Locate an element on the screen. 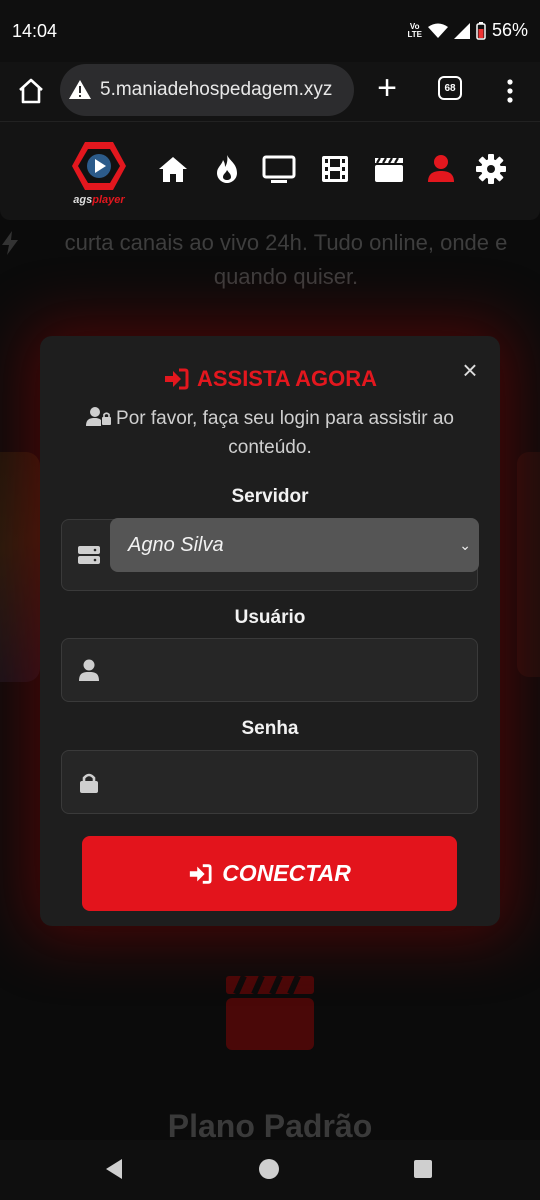 This screenshot has height=1200, width=540. server-icon is located at coordinates (89, 555).